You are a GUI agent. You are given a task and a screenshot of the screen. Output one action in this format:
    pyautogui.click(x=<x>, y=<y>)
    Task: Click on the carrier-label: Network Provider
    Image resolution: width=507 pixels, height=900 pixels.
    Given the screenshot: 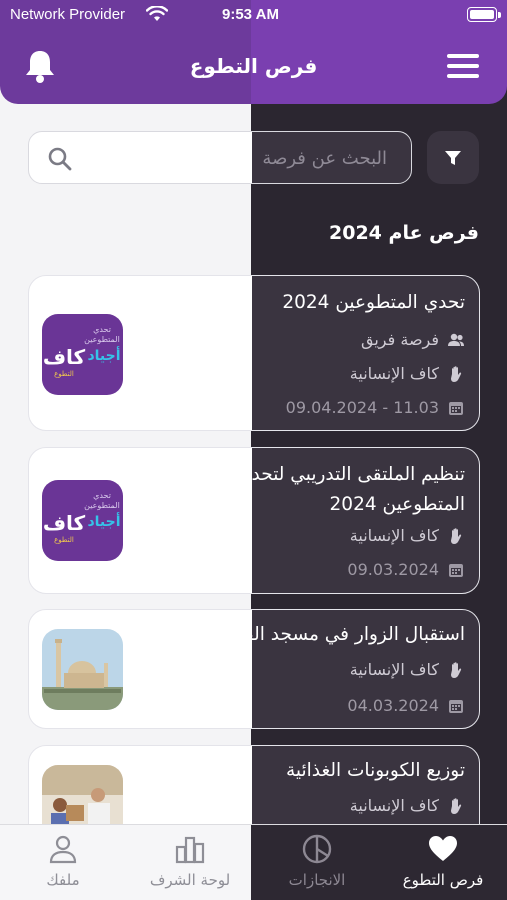 What is the action you would take?
    pyautogui.click(x=68, y=14)
    